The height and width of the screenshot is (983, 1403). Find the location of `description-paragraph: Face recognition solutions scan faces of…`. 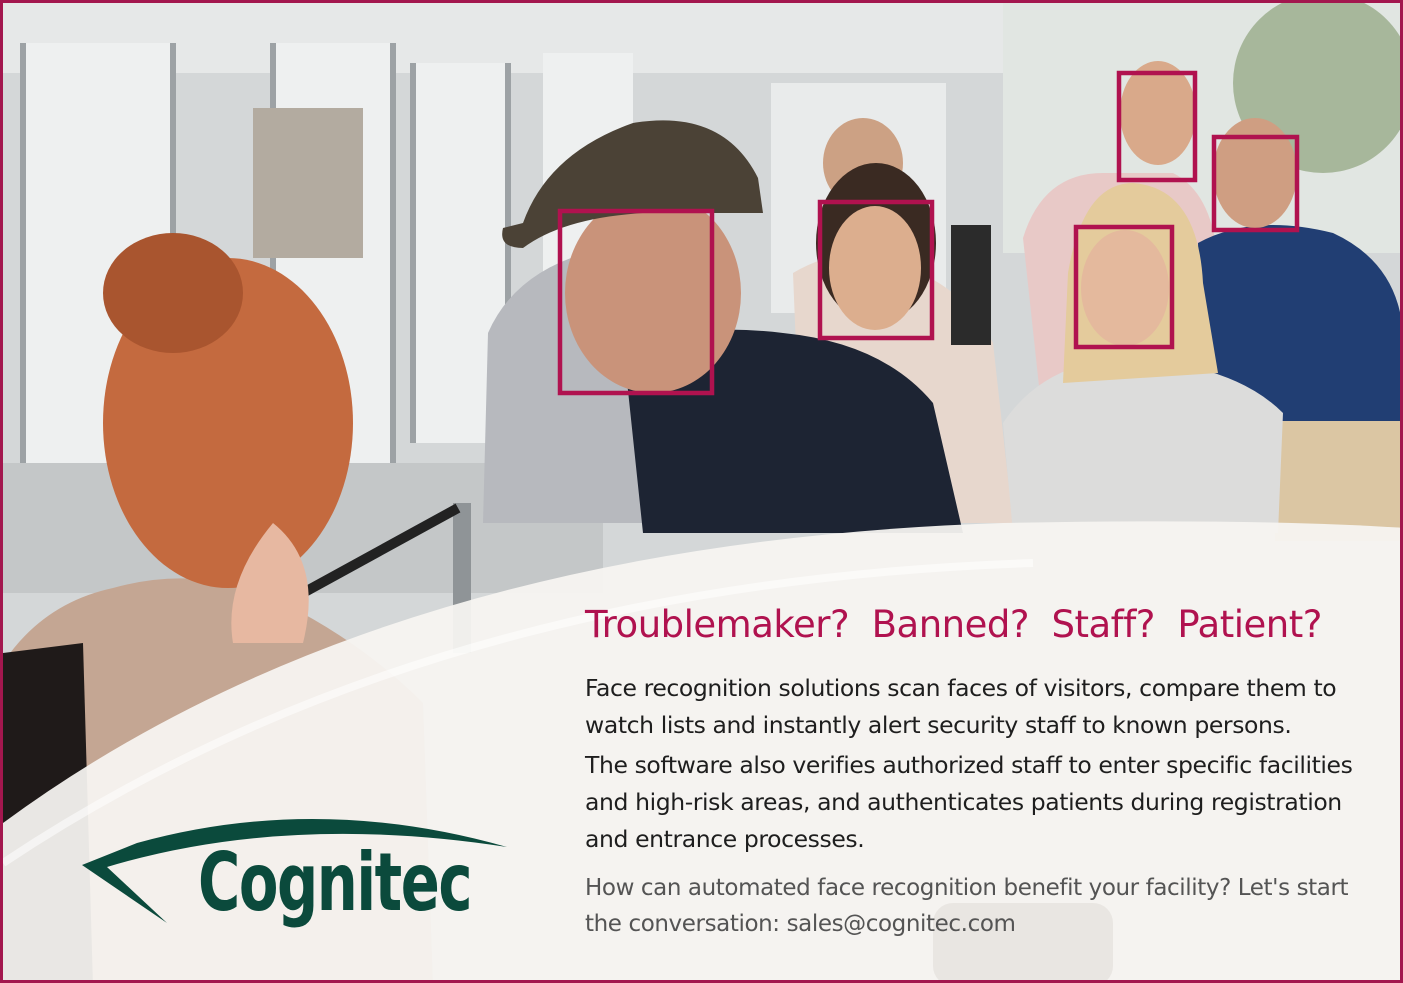

description-paragraph: Face recognition solutions scan faces of… is located at coordinates (961, 706).